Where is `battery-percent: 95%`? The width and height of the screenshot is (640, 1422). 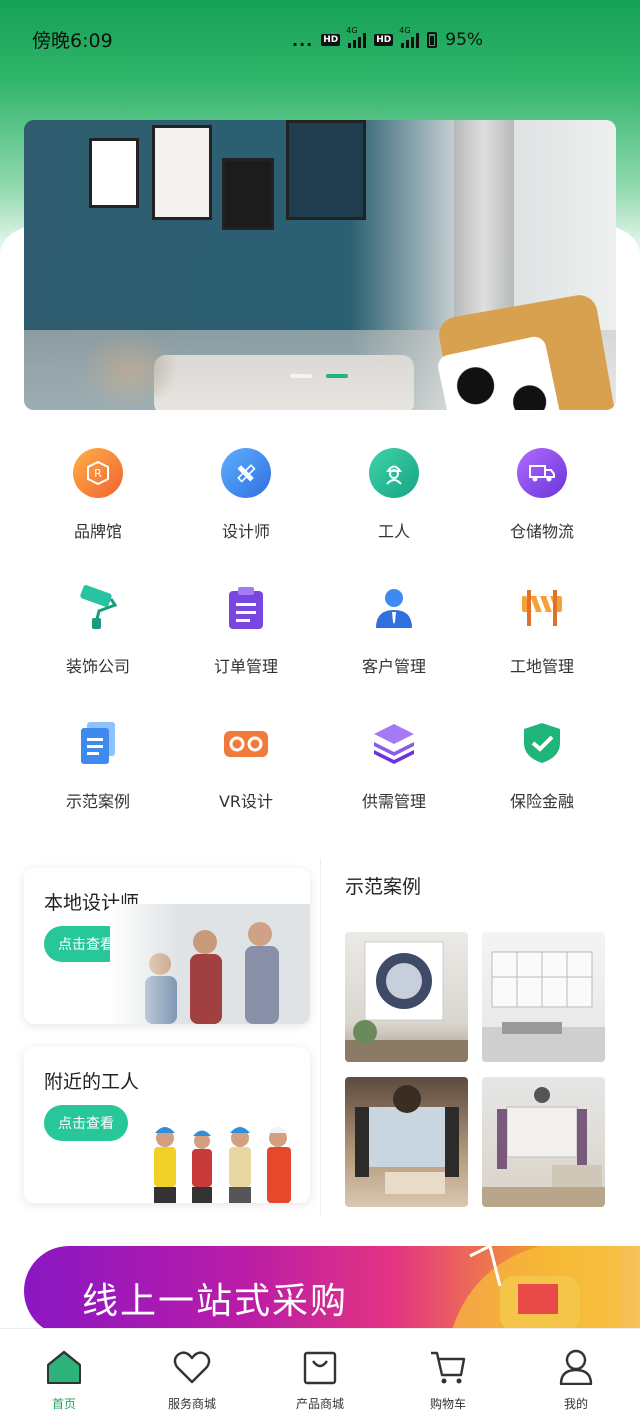 battery-percent: 95% is located at coordinates (464, 40).